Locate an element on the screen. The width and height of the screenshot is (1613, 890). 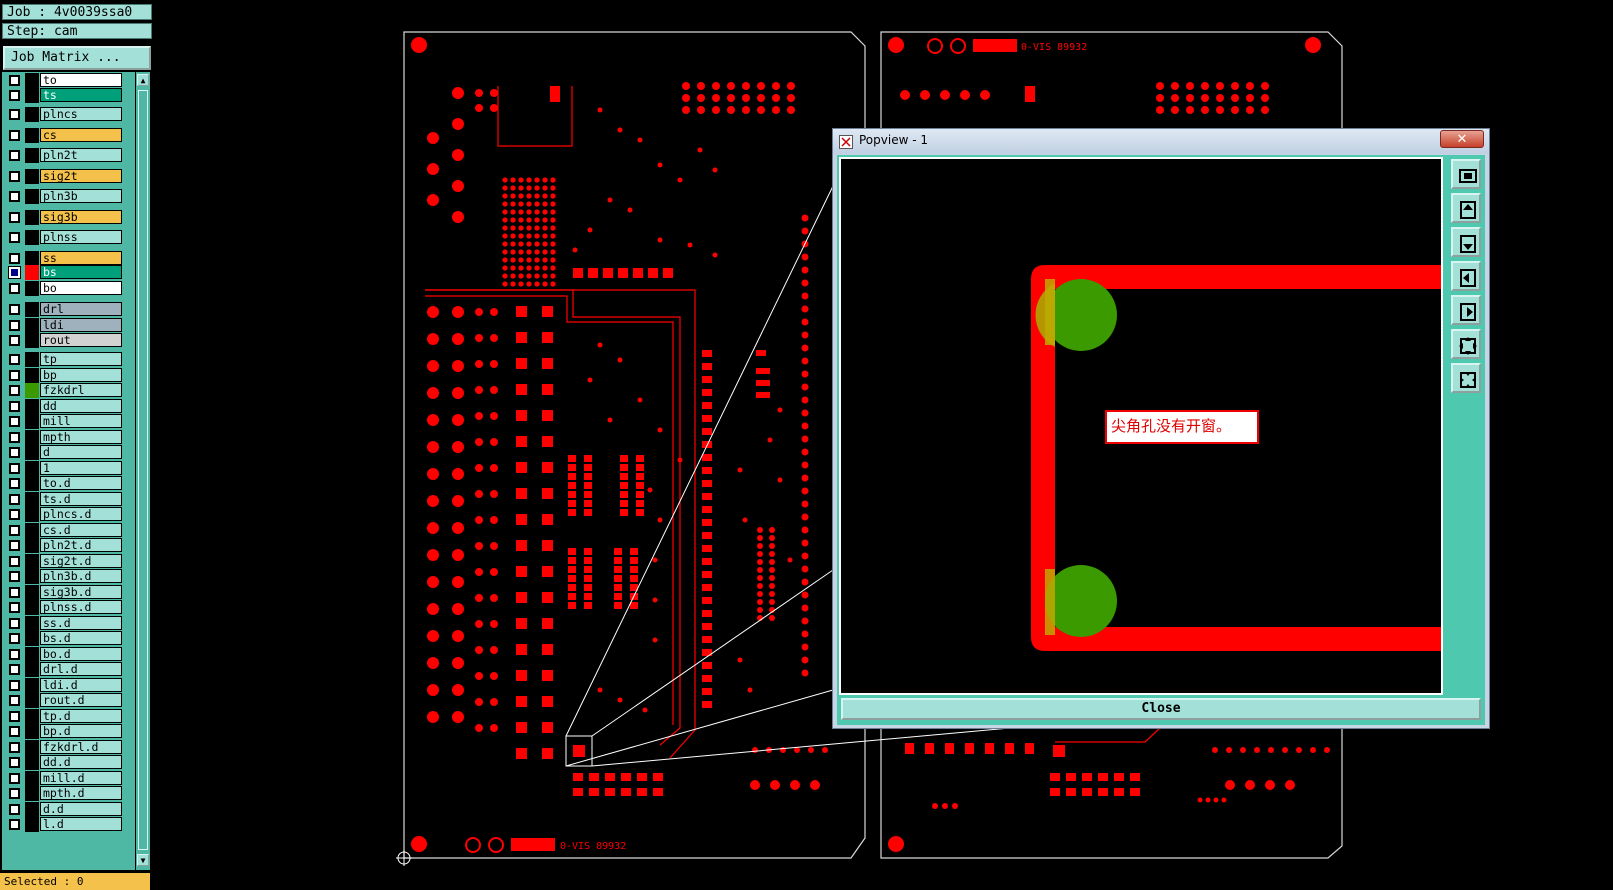
zoom-in-button is located at coordinates (1466, 344).